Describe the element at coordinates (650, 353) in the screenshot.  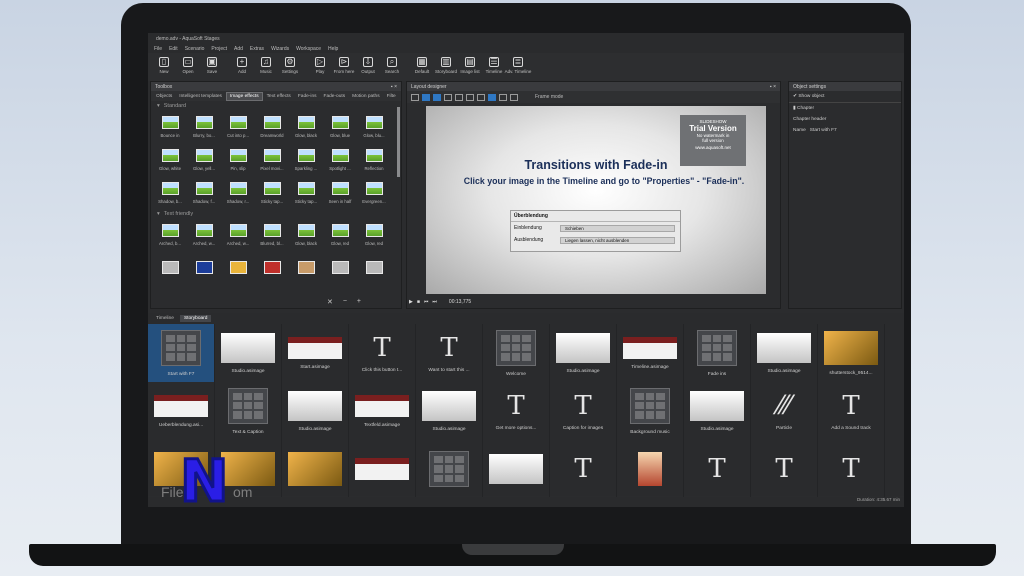
I see `storyboard-clip: Timeline.asimage` at that location.